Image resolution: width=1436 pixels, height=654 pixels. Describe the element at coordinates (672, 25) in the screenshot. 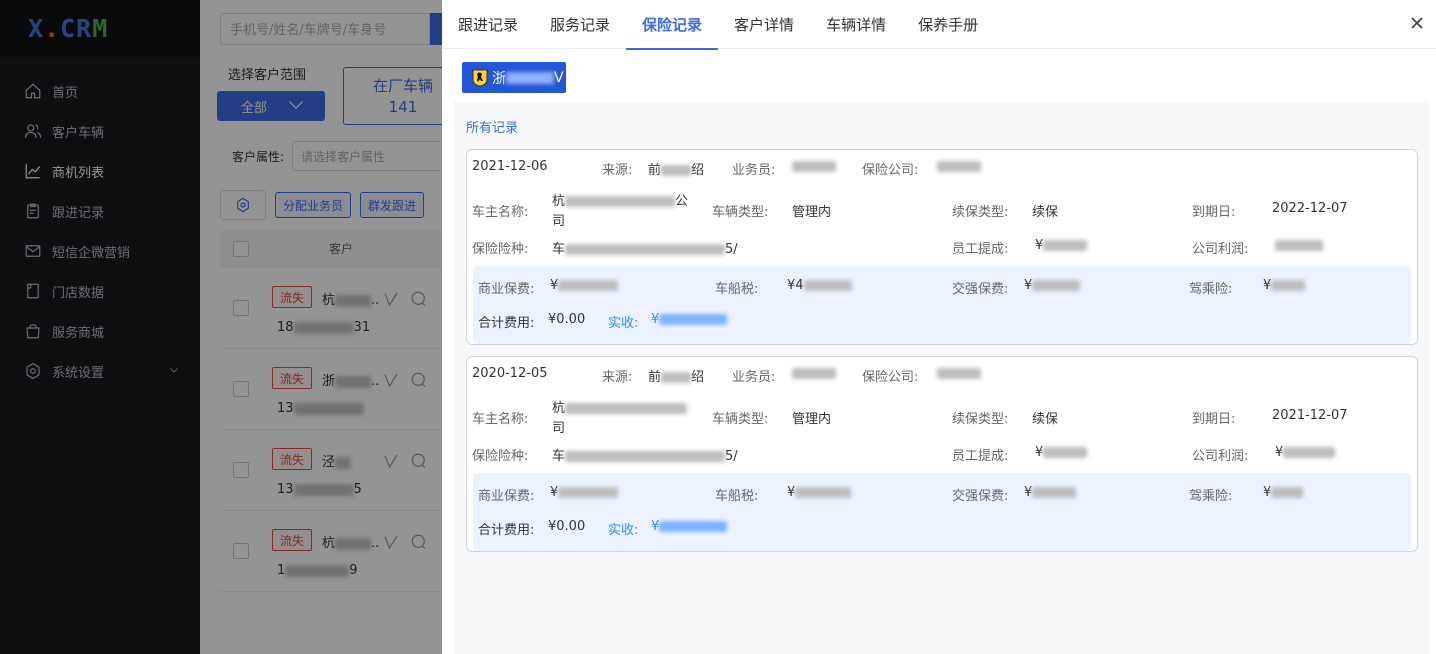

I see `tab-insurance-records: 保险记录` at that location.